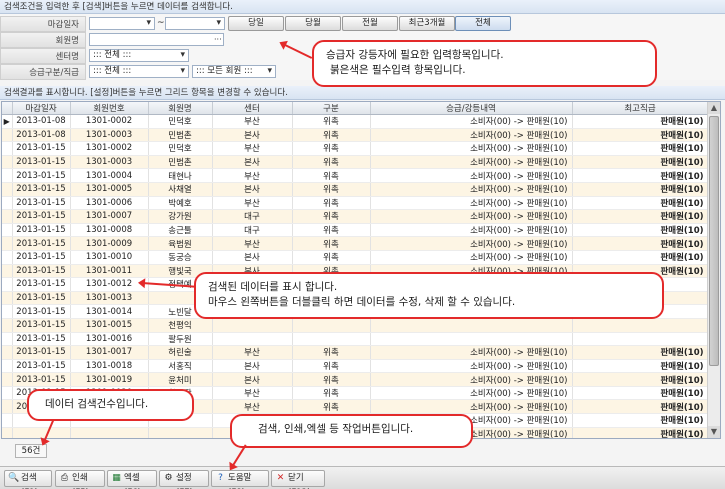  What do you see at coordinates (180, 325) in the screenshot?
I see `table-cell: 천평익` at bounding box center [180, 325].